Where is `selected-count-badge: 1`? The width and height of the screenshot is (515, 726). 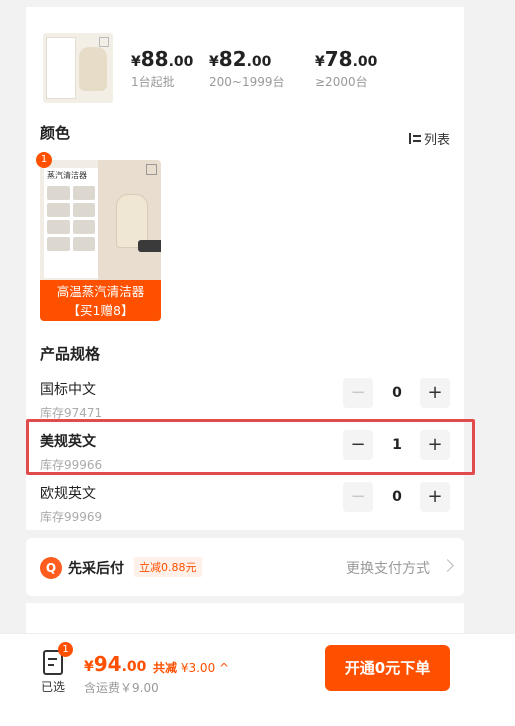 selected-count-badge: 1 is located at coordinates (44, 160).